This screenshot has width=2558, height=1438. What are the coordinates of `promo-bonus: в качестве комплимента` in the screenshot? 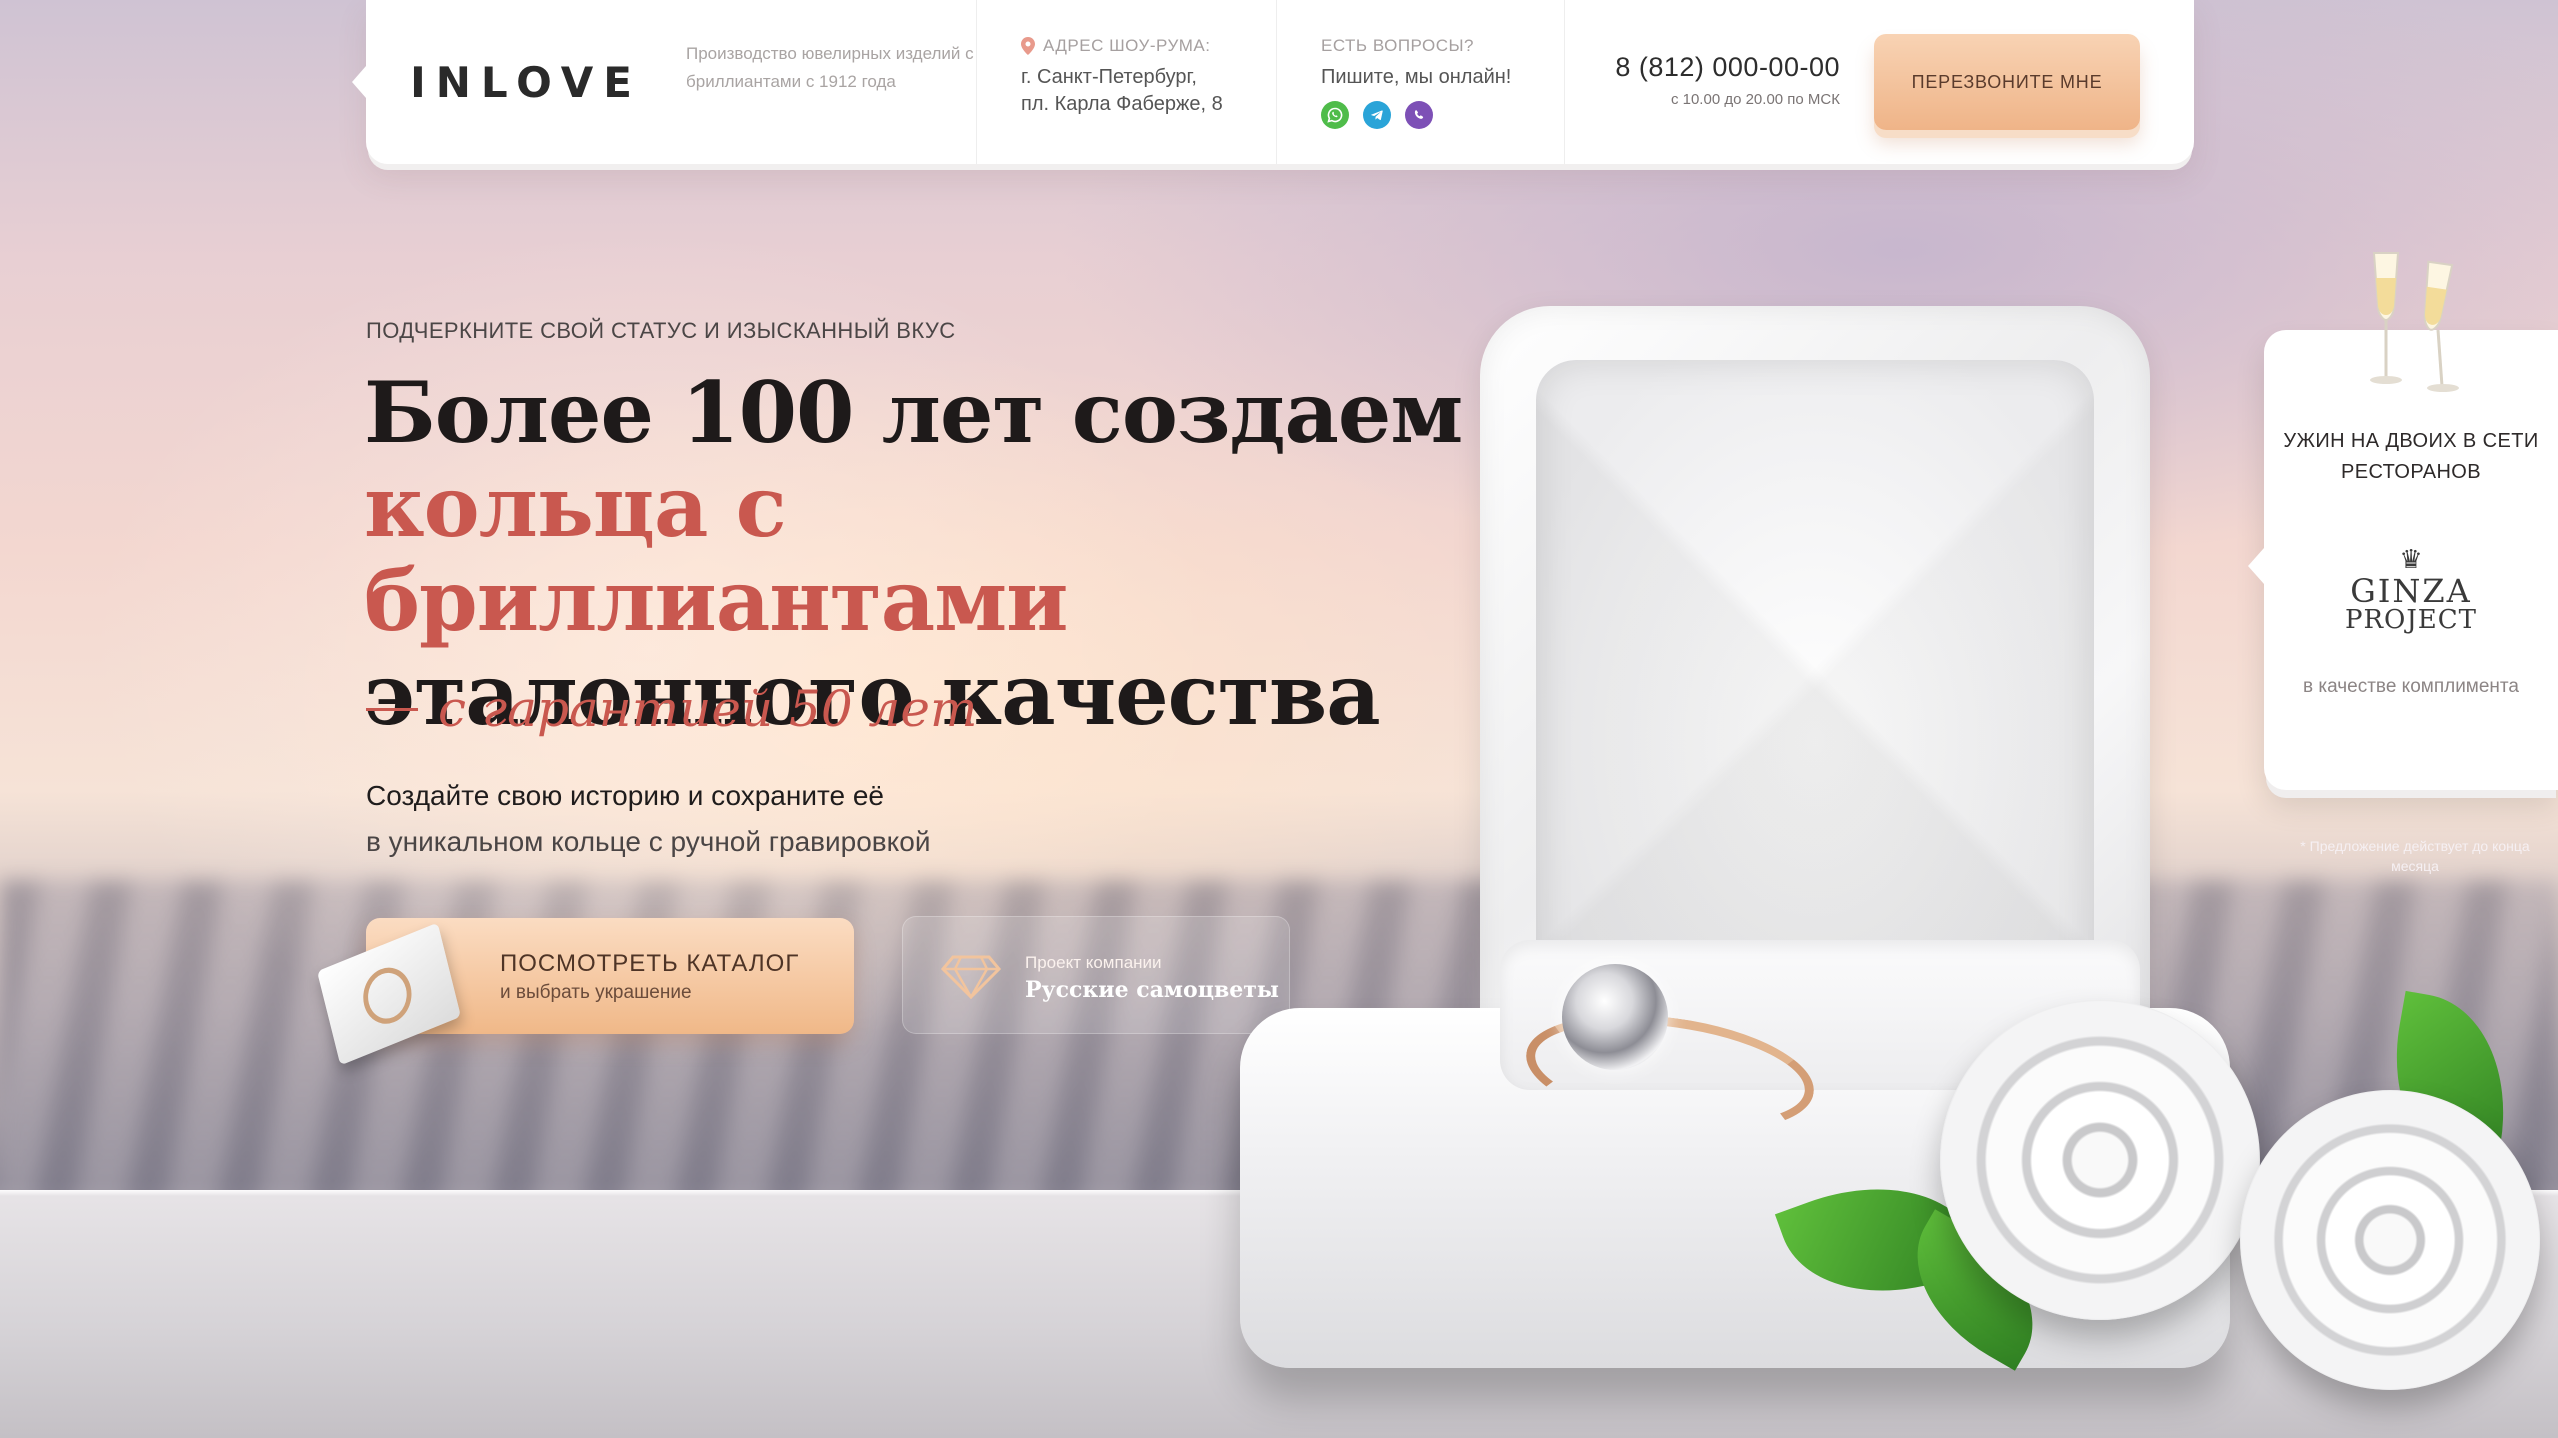 It's located at (2411, 686).